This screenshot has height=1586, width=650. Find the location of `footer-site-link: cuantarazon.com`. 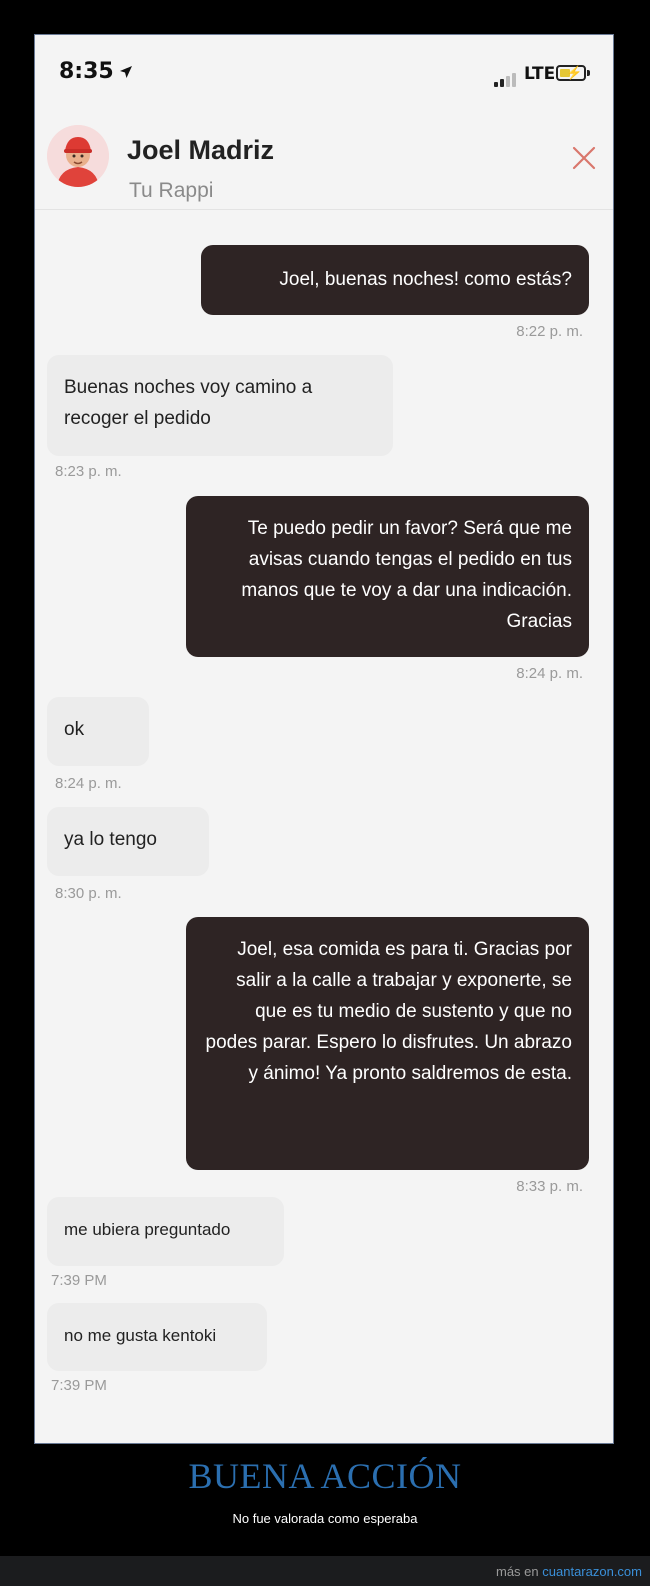

footer-site-link: cuantarazon.com is located at coordinates (592, 1571).